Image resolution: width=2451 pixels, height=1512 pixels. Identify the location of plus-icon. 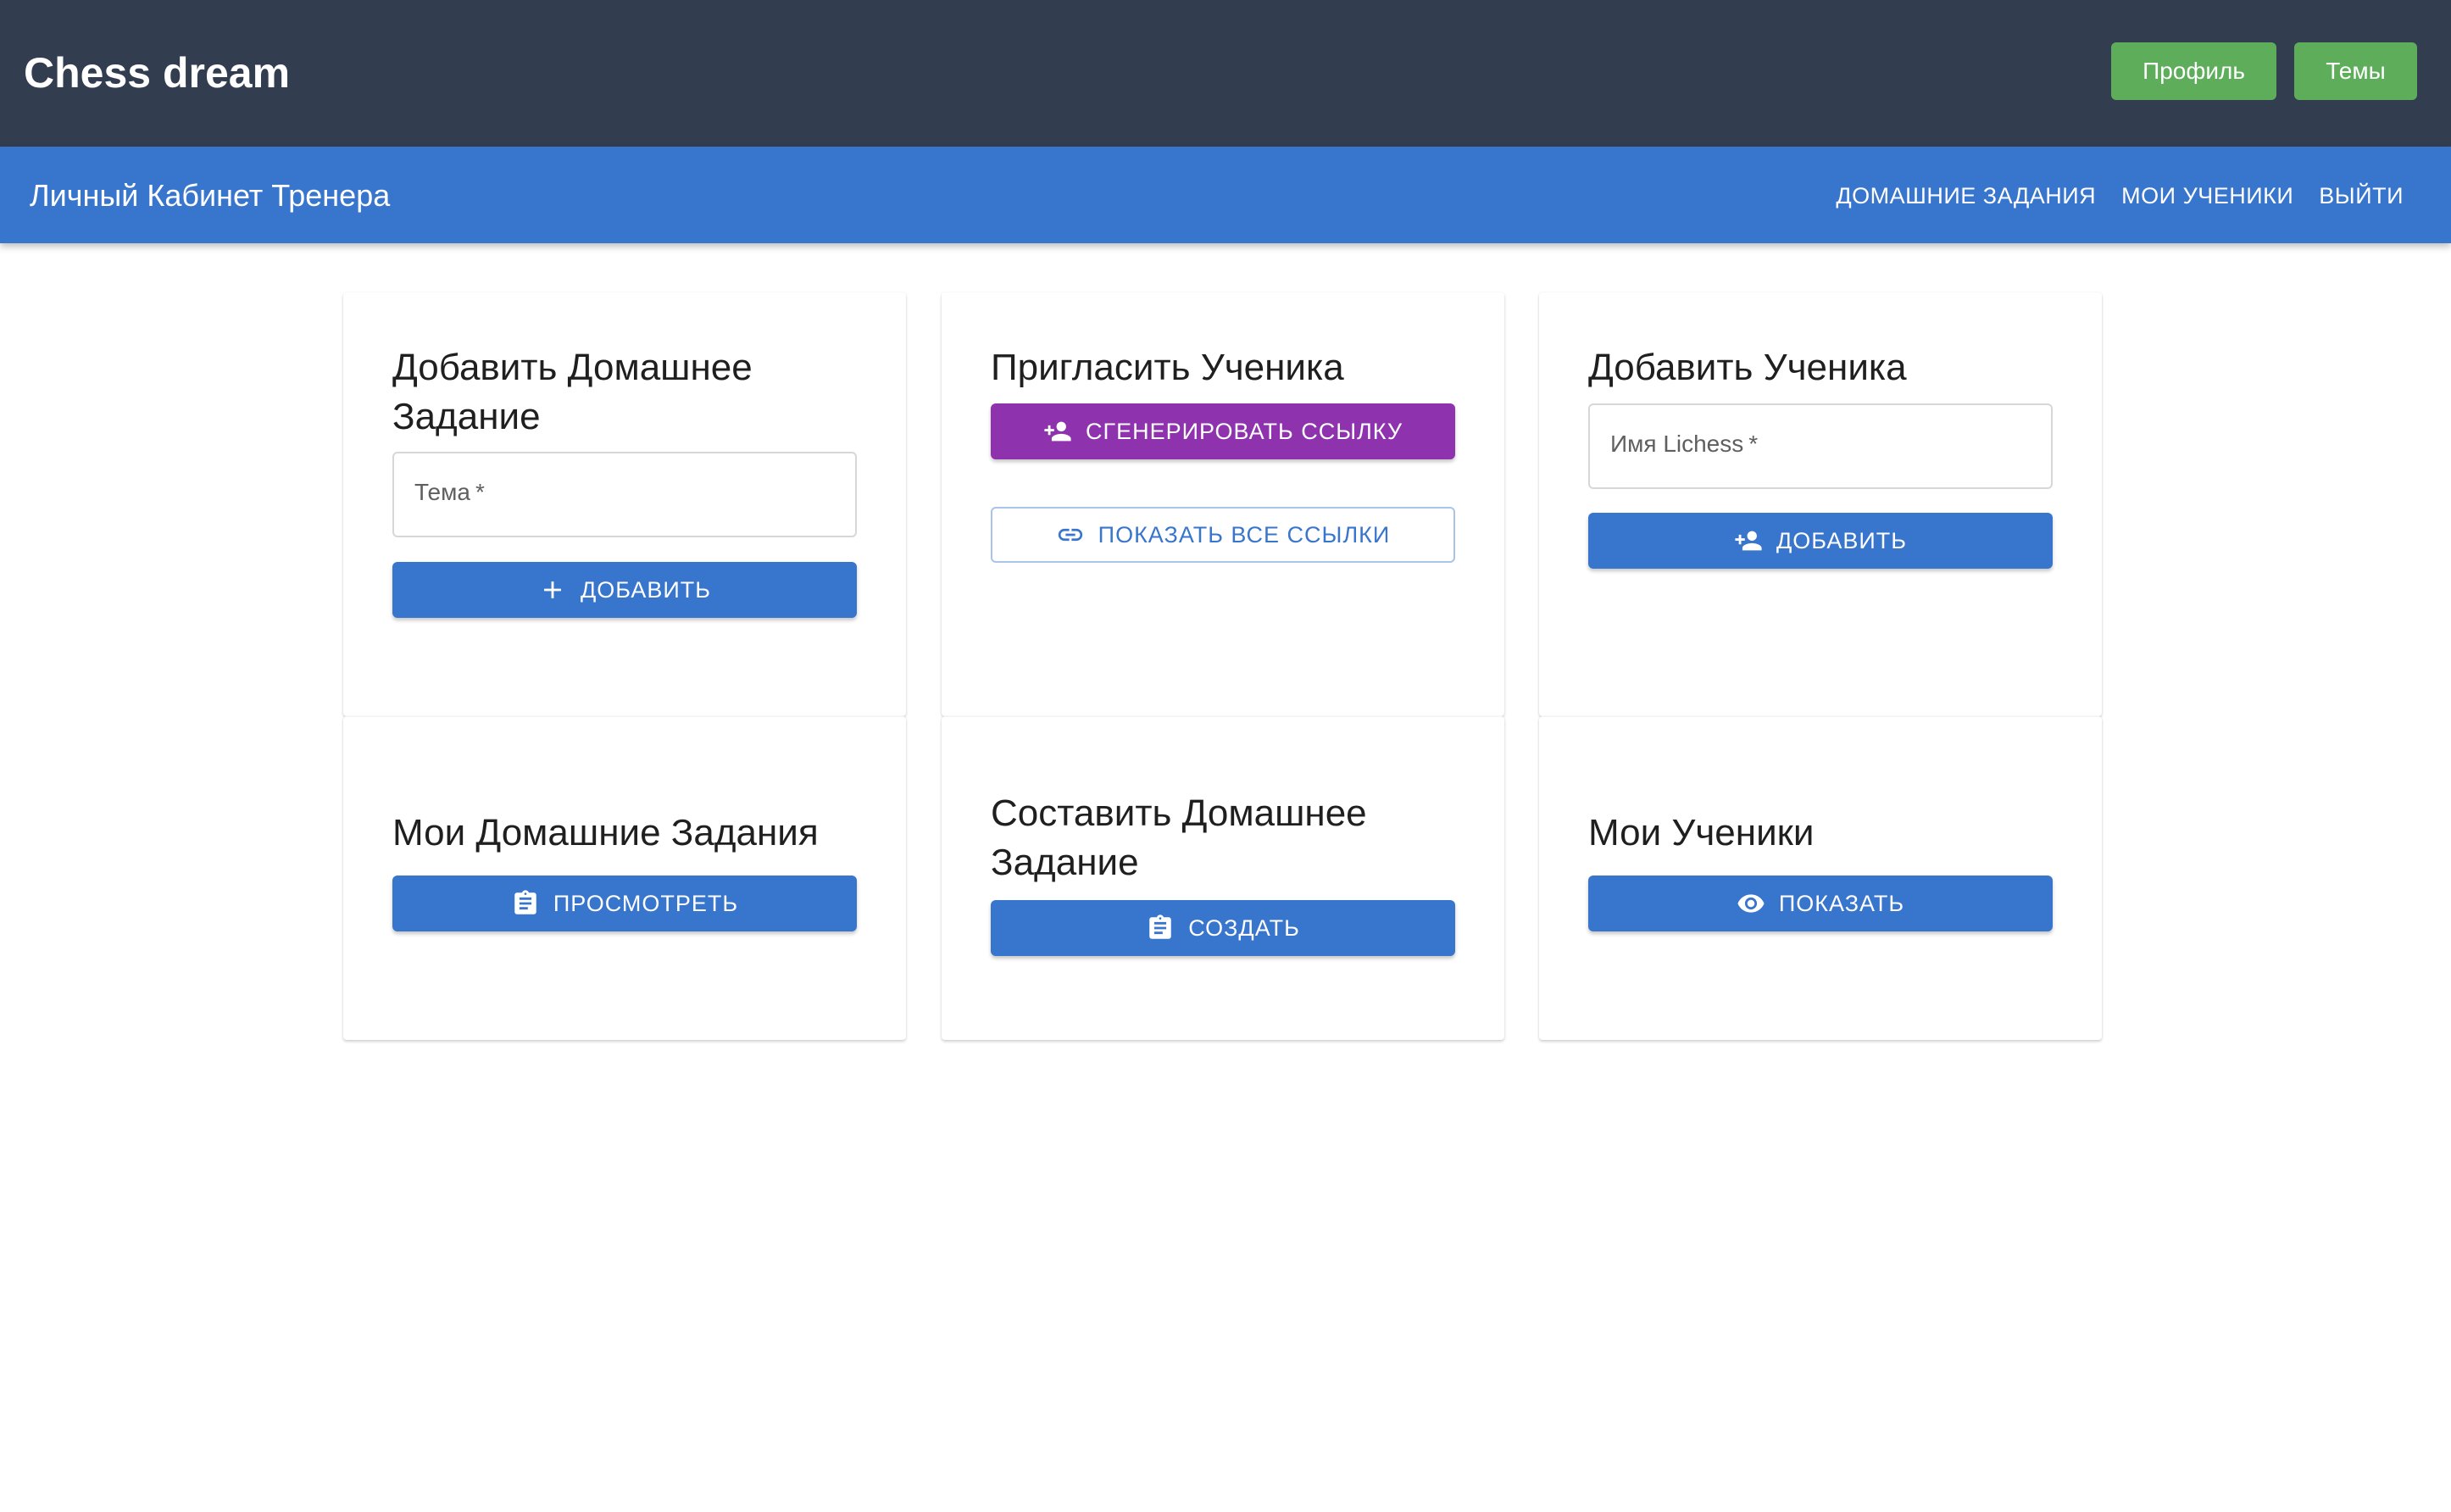
(552, 590).